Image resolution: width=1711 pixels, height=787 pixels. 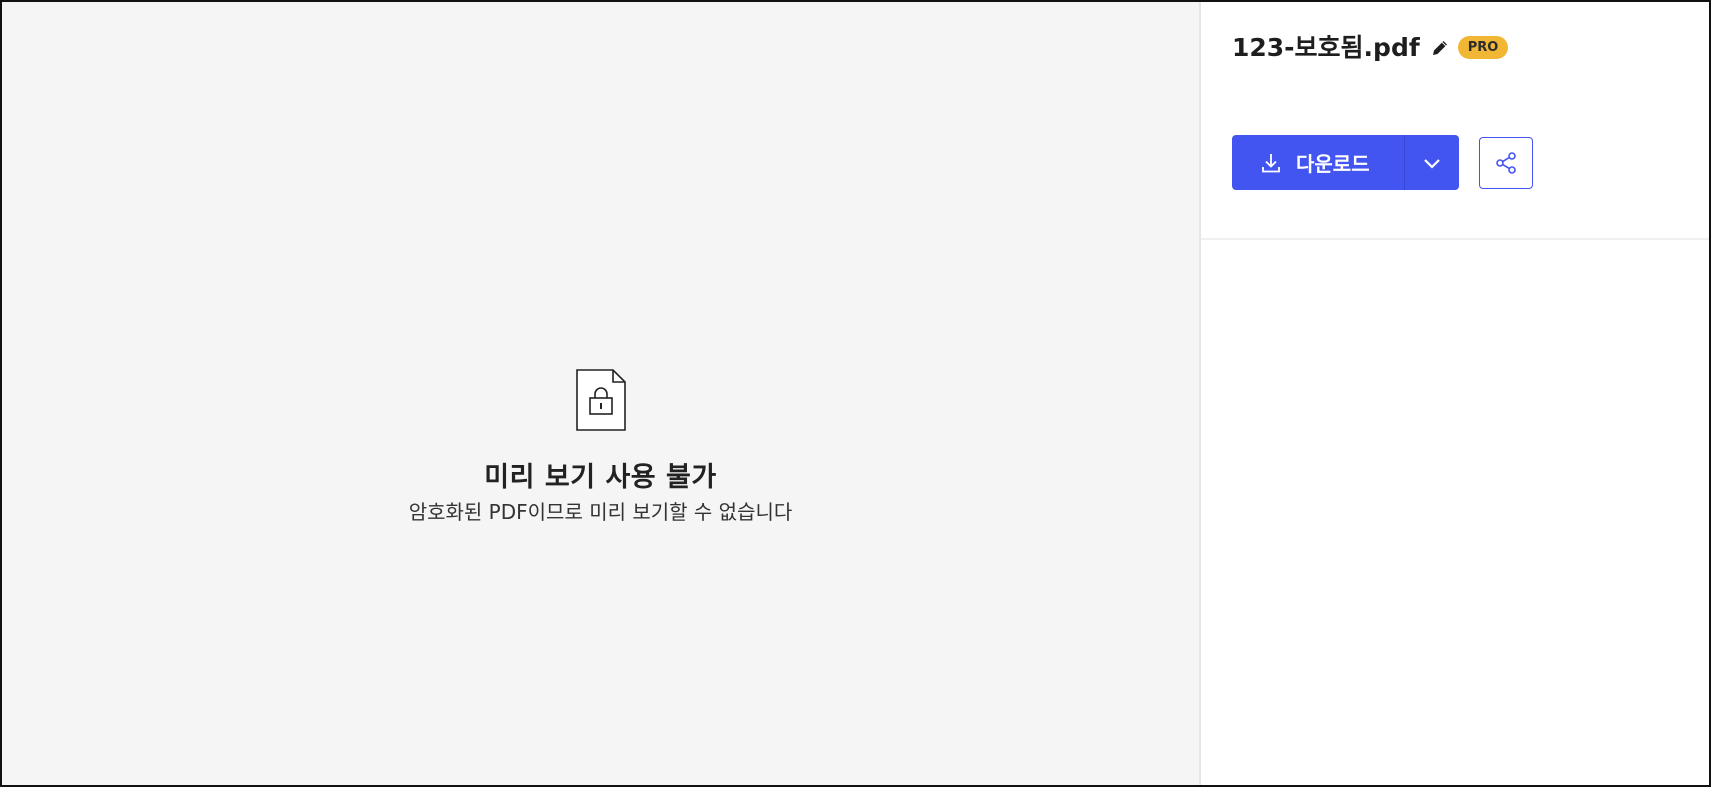 I want to click on download-button-group: 다운로드, so click(x=1345, y=162).